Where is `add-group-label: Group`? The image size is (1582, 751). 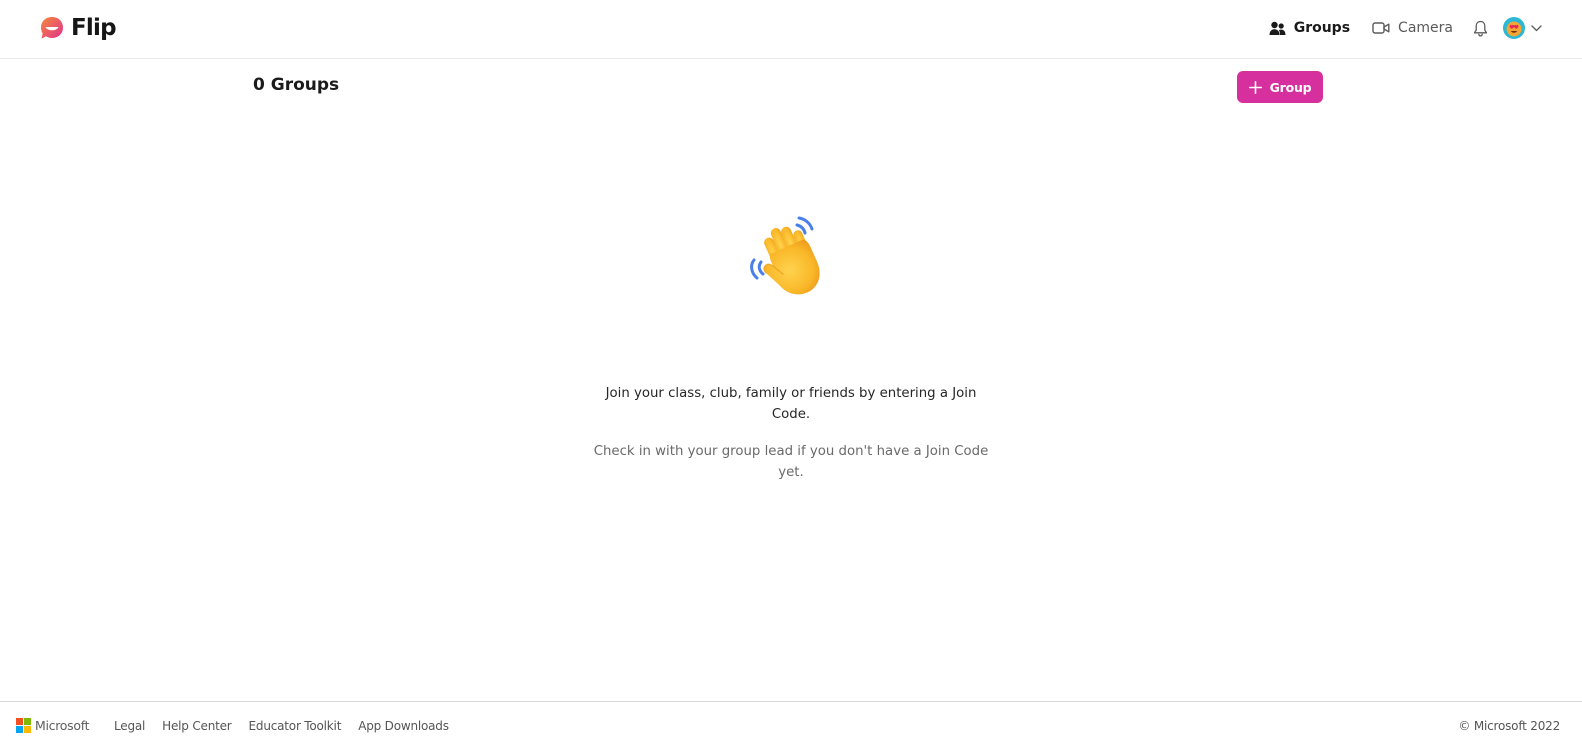
add-group-label: Group is located at coordinates (1290, 87).